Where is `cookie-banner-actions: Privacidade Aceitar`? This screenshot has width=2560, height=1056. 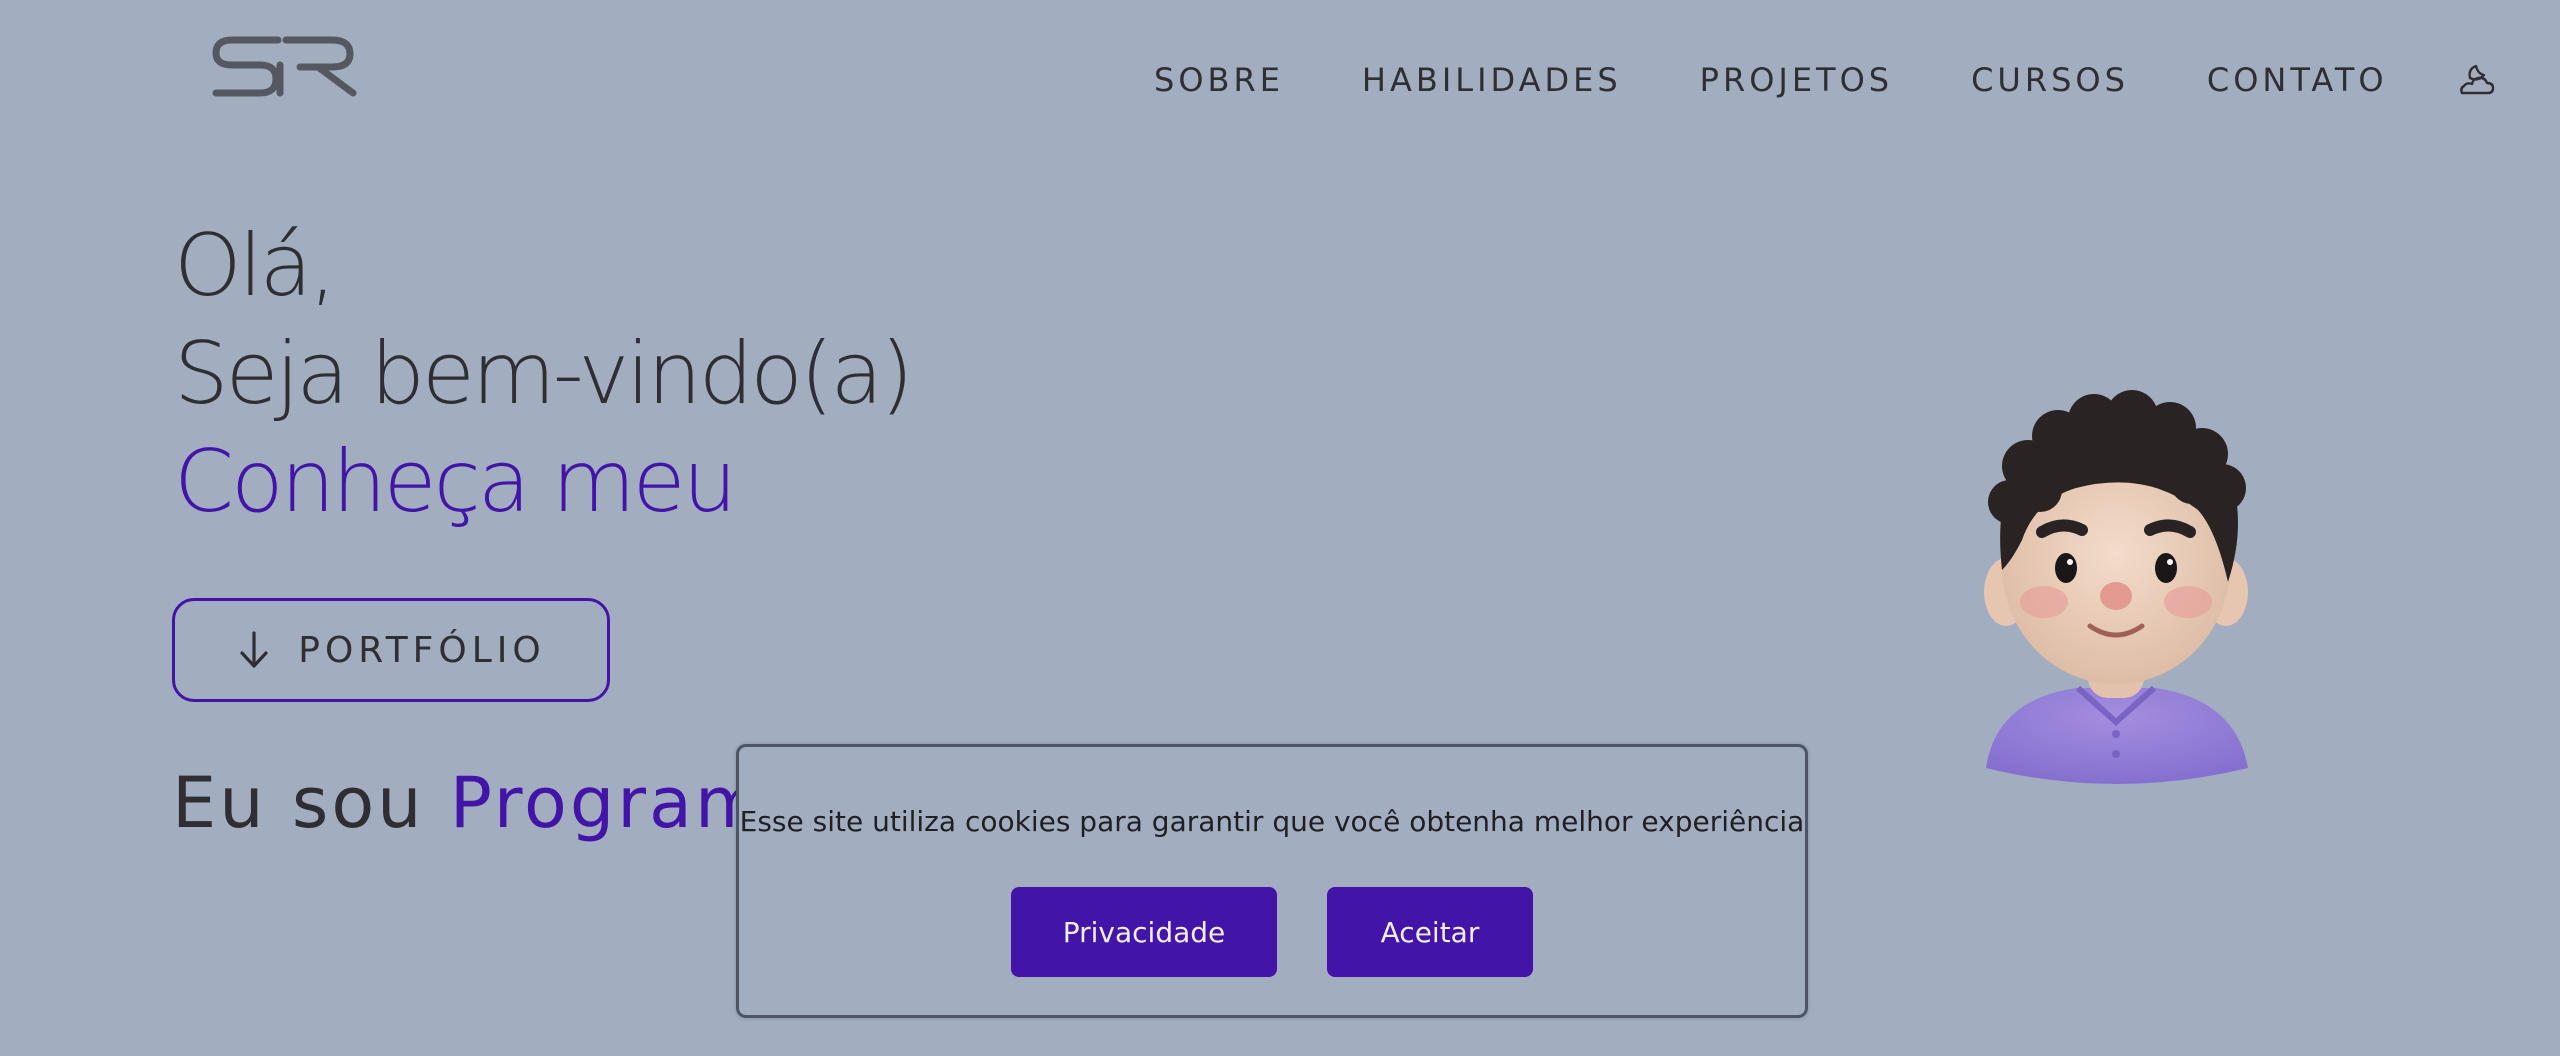 cookie-banner-actions: Privacidade Aceitar is located at coordinates (1272, 932).